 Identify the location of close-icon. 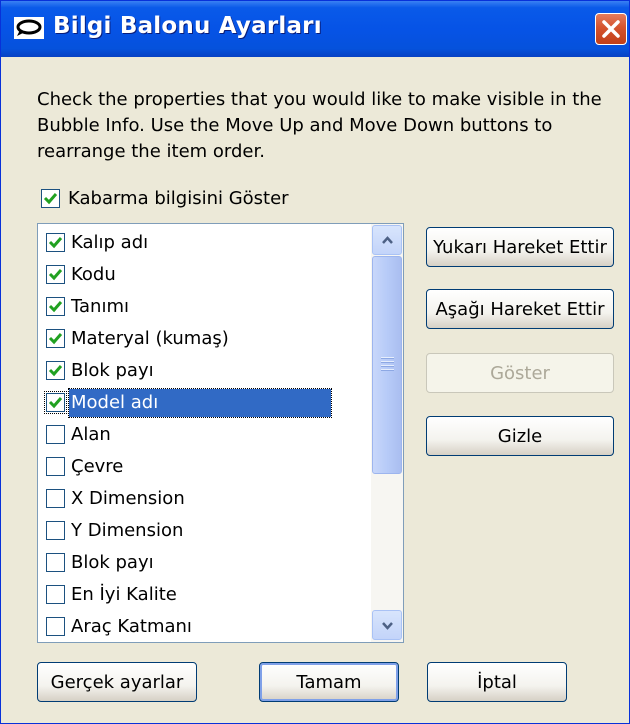
(611, 29).